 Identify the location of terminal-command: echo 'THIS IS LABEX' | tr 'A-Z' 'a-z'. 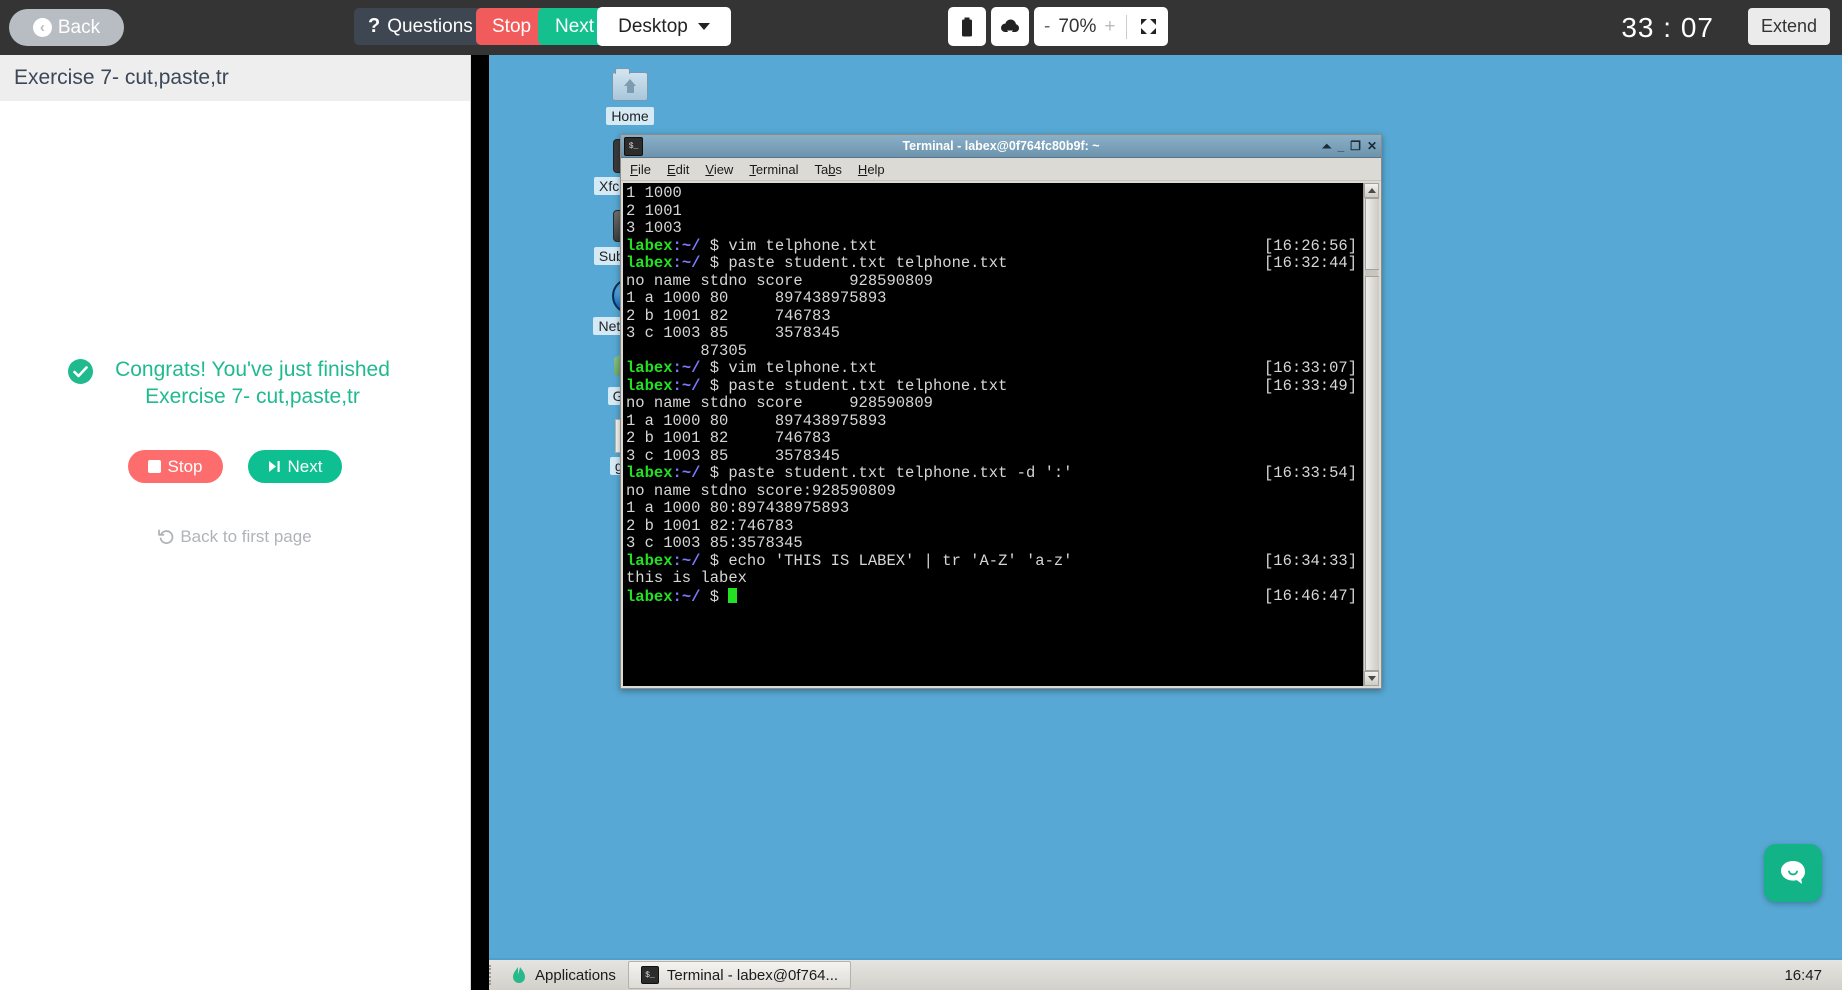
(900, 560).